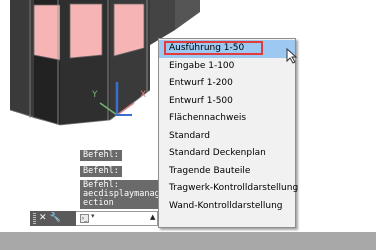  I want to click on close-icon: ✕, so click(43, 218).